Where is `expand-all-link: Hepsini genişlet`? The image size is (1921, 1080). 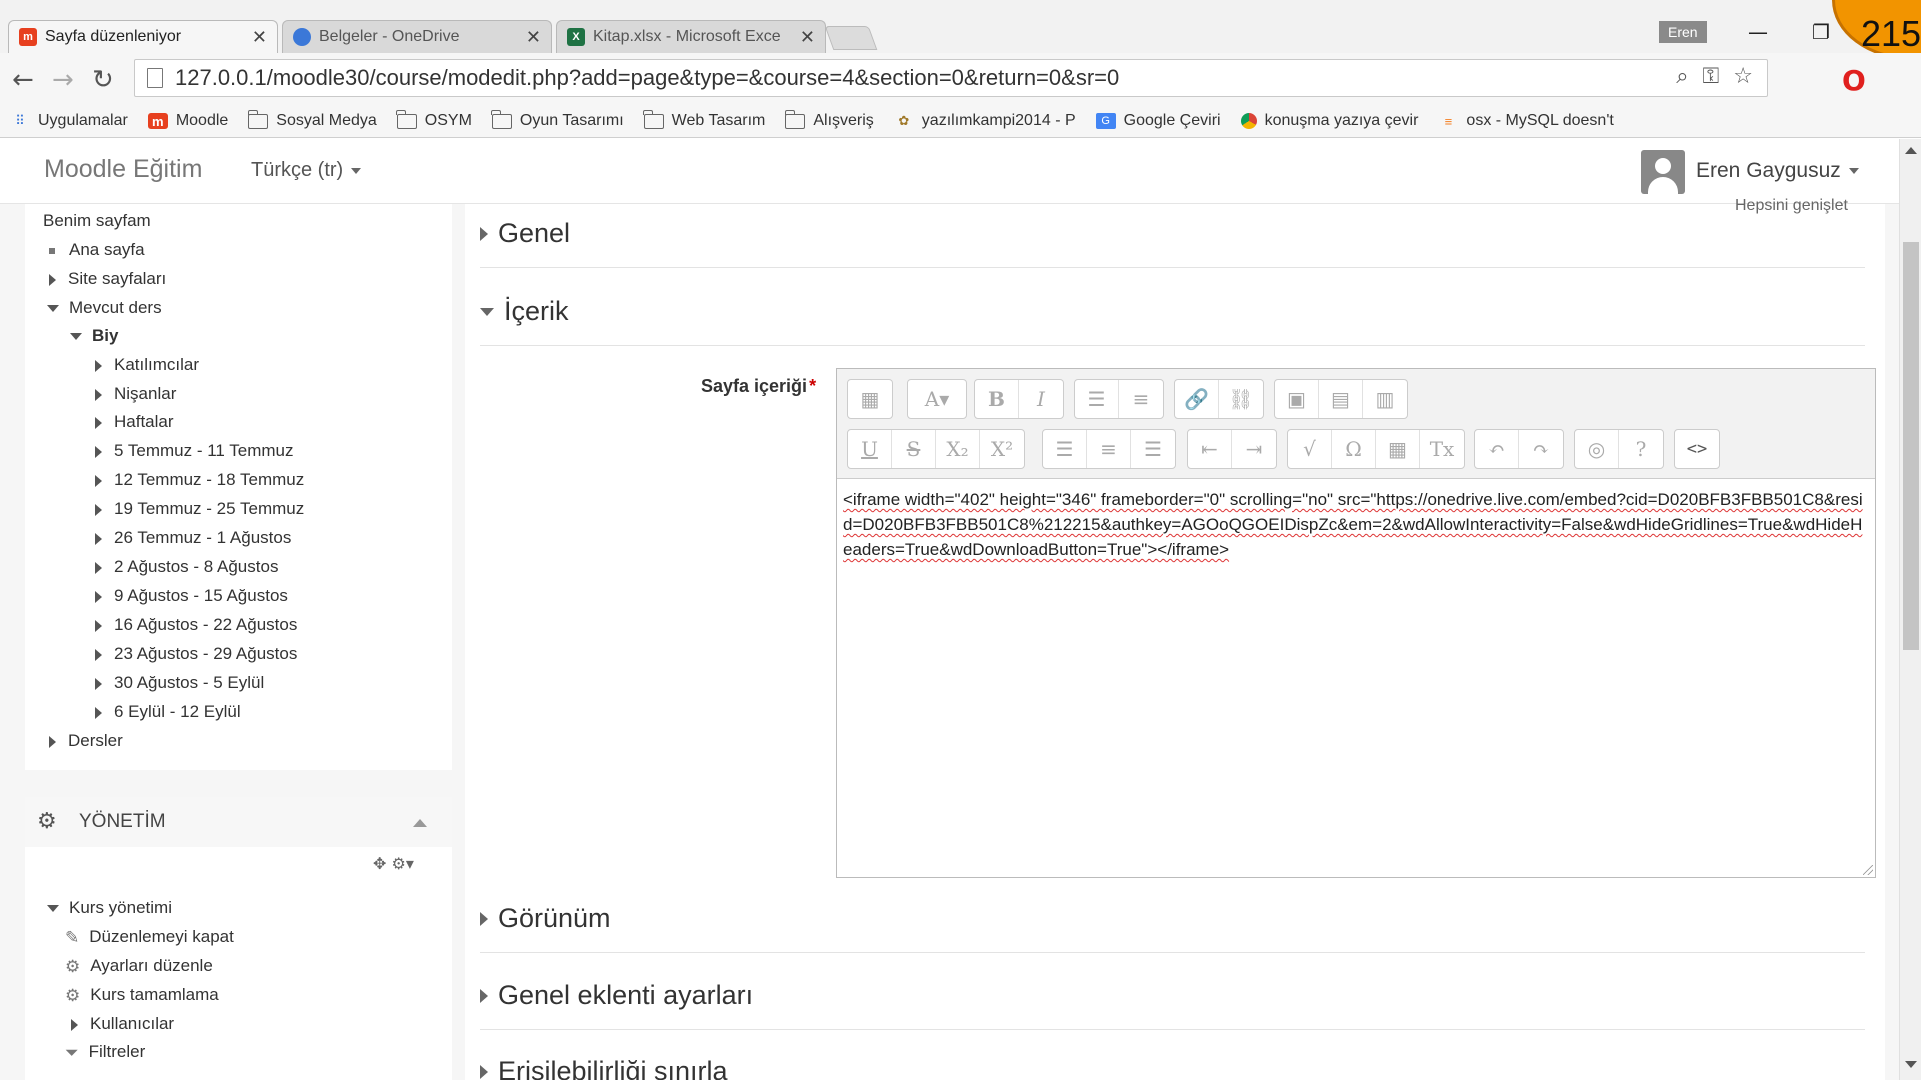 expand-all-link: Hepsini genişlet is located at coordinates (1791, 206).